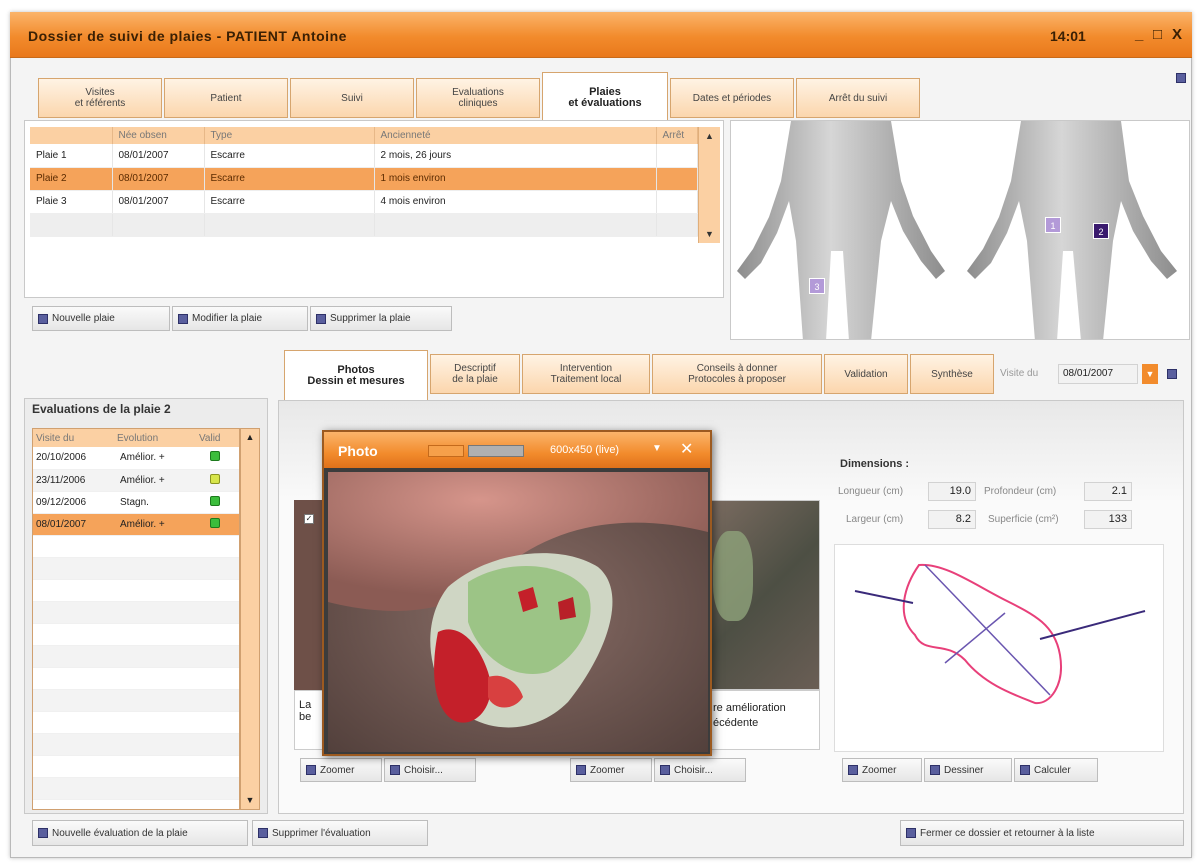  Describe the element at coordinates (764, 720) in the screenshot. I see `photo-caption-right: re amélioration écédente` at that location.